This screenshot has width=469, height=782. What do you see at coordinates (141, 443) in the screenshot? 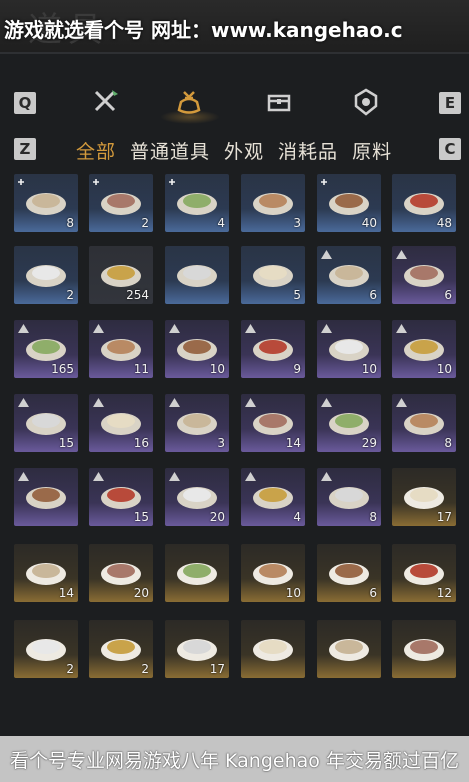
I see `item-count: 16` at bounding box center [141, 443].